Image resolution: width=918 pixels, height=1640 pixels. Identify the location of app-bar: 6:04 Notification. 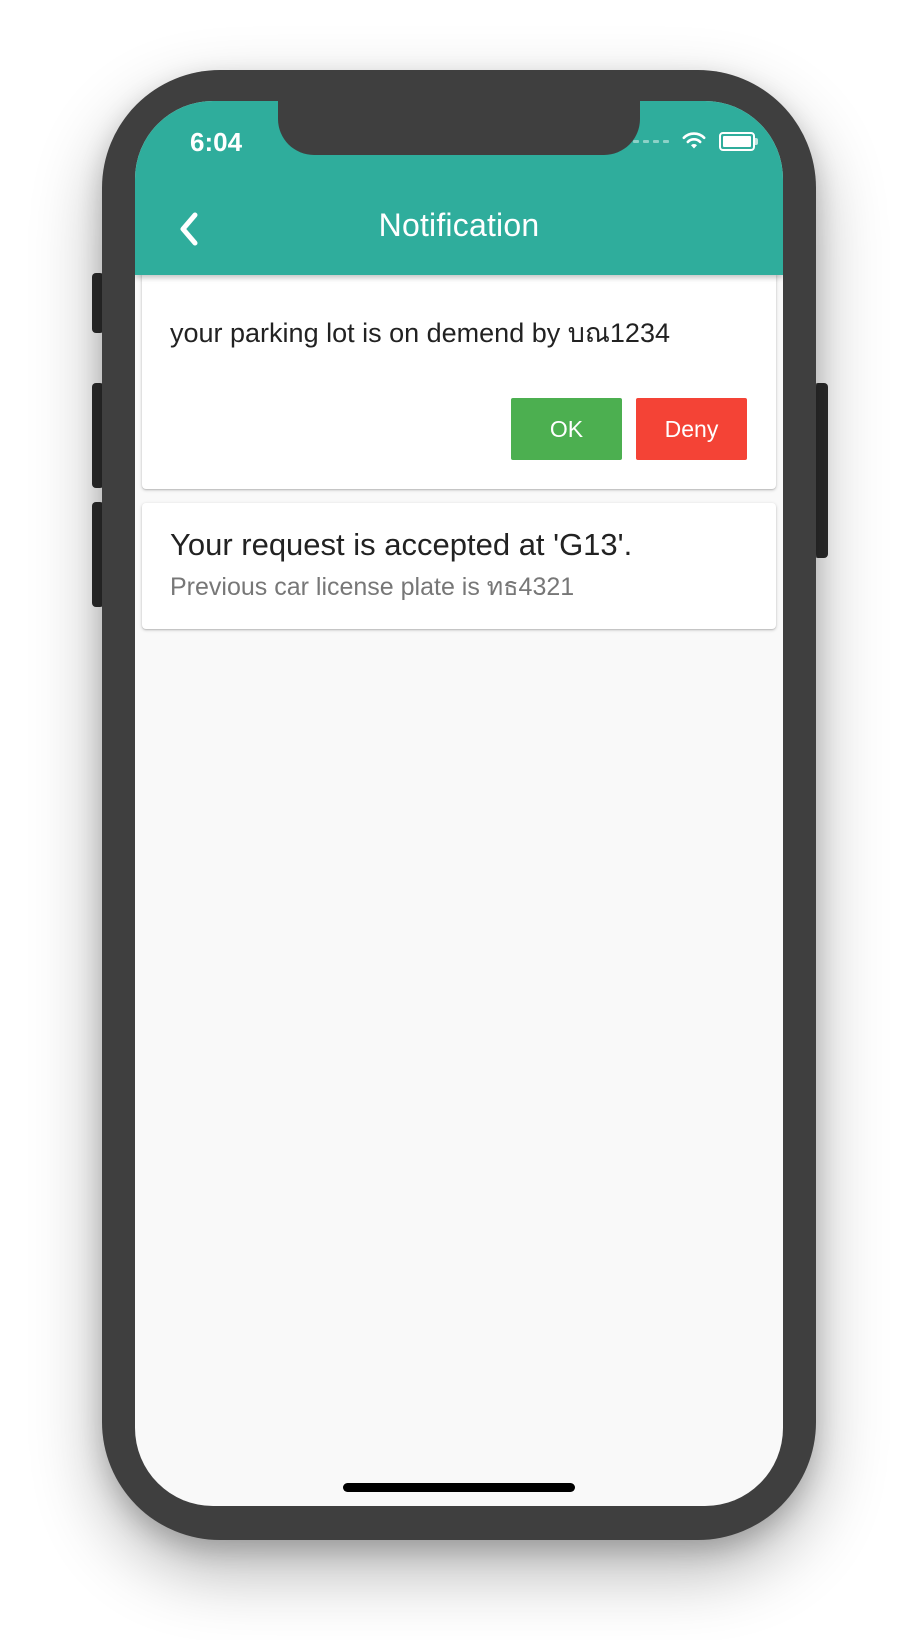
(459, 188).